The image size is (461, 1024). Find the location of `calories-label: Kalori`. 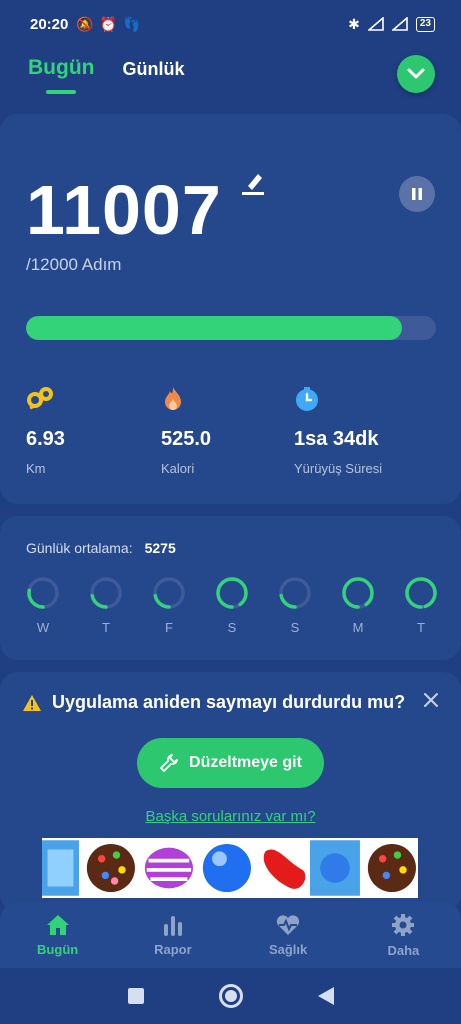

calories-label: Kalori is located at coordinates (178, 468).